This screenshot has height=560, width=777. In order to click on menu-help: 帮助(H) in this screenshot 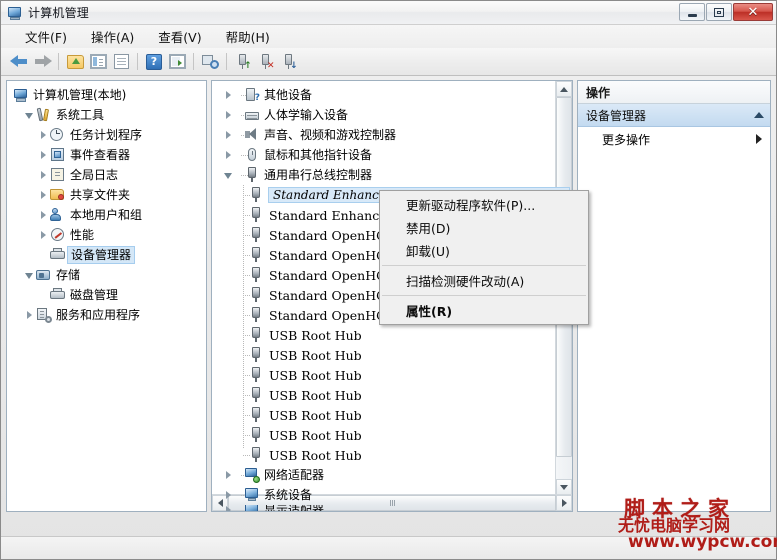, I will do `click(248, 36)`.